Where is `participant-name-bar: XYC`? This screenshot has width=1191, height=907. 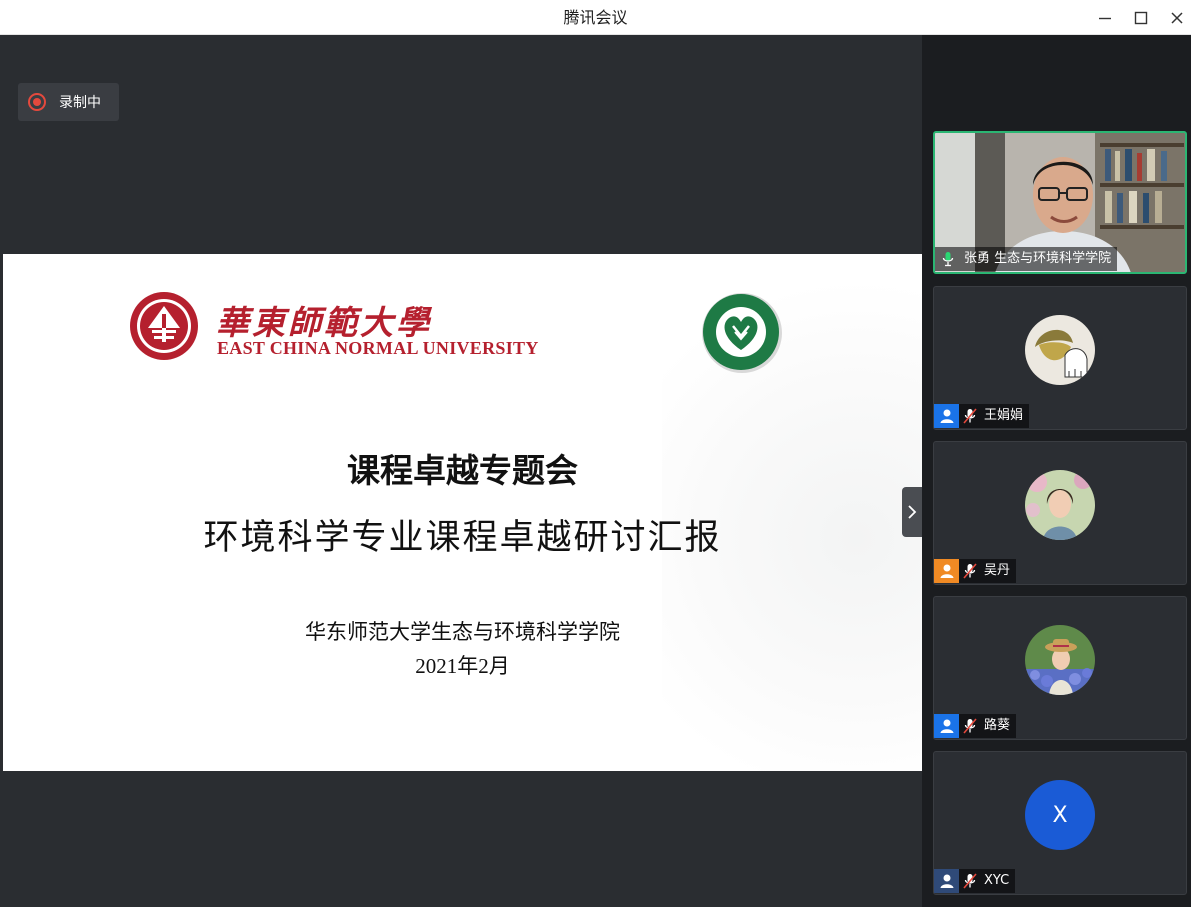 participant-name-bar: XYC is located at coordinates (975, 881).